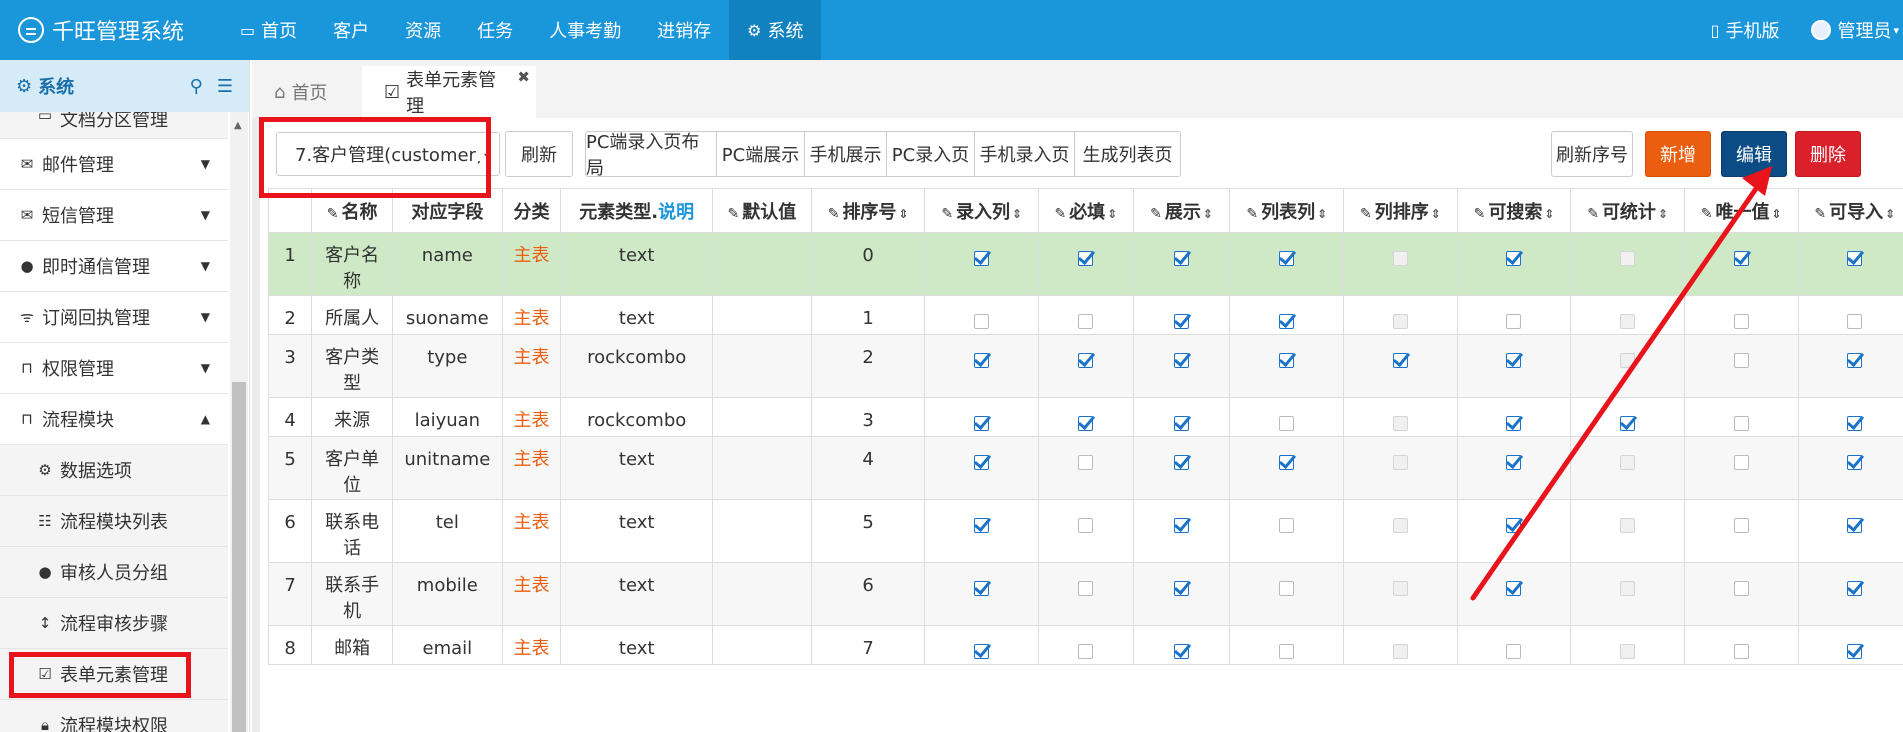 Image resolution: width=1903 pixels, height=732 pixels. Describe the element at coordinates (1400, 645) in the screenshot. I see `cell-col-sort` at that location.